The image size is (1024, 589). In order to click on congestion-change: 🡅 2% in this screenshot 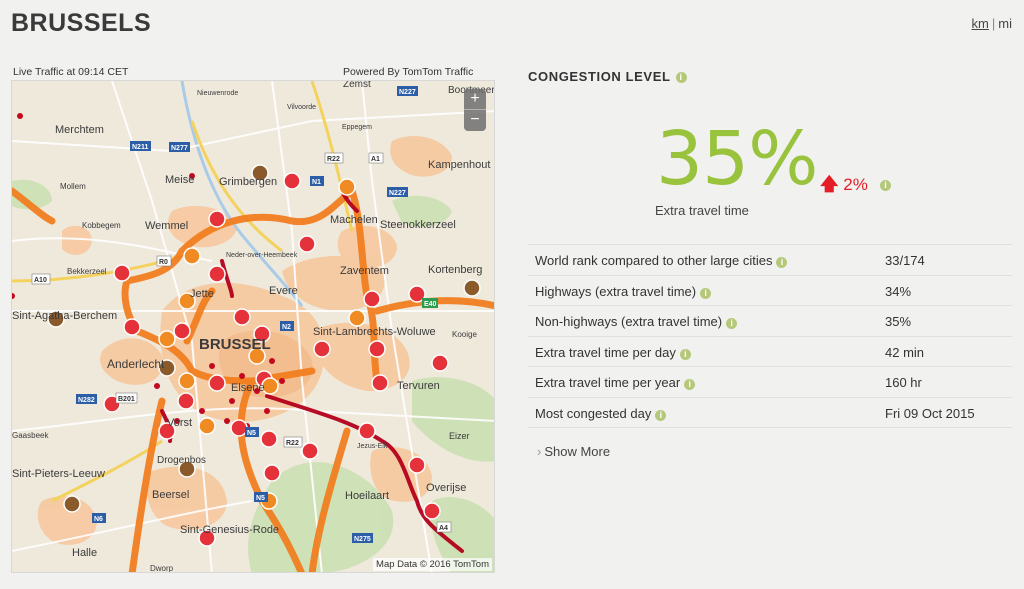, I will do `click(844, 187)`.